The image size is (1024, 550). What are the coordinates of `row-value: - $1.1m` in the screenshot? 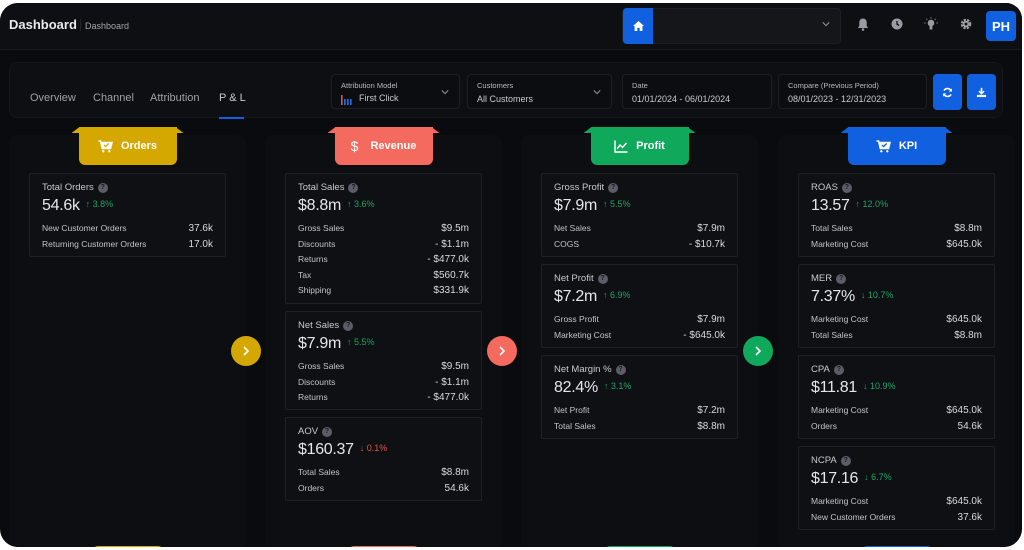 It's located at (452, 244).